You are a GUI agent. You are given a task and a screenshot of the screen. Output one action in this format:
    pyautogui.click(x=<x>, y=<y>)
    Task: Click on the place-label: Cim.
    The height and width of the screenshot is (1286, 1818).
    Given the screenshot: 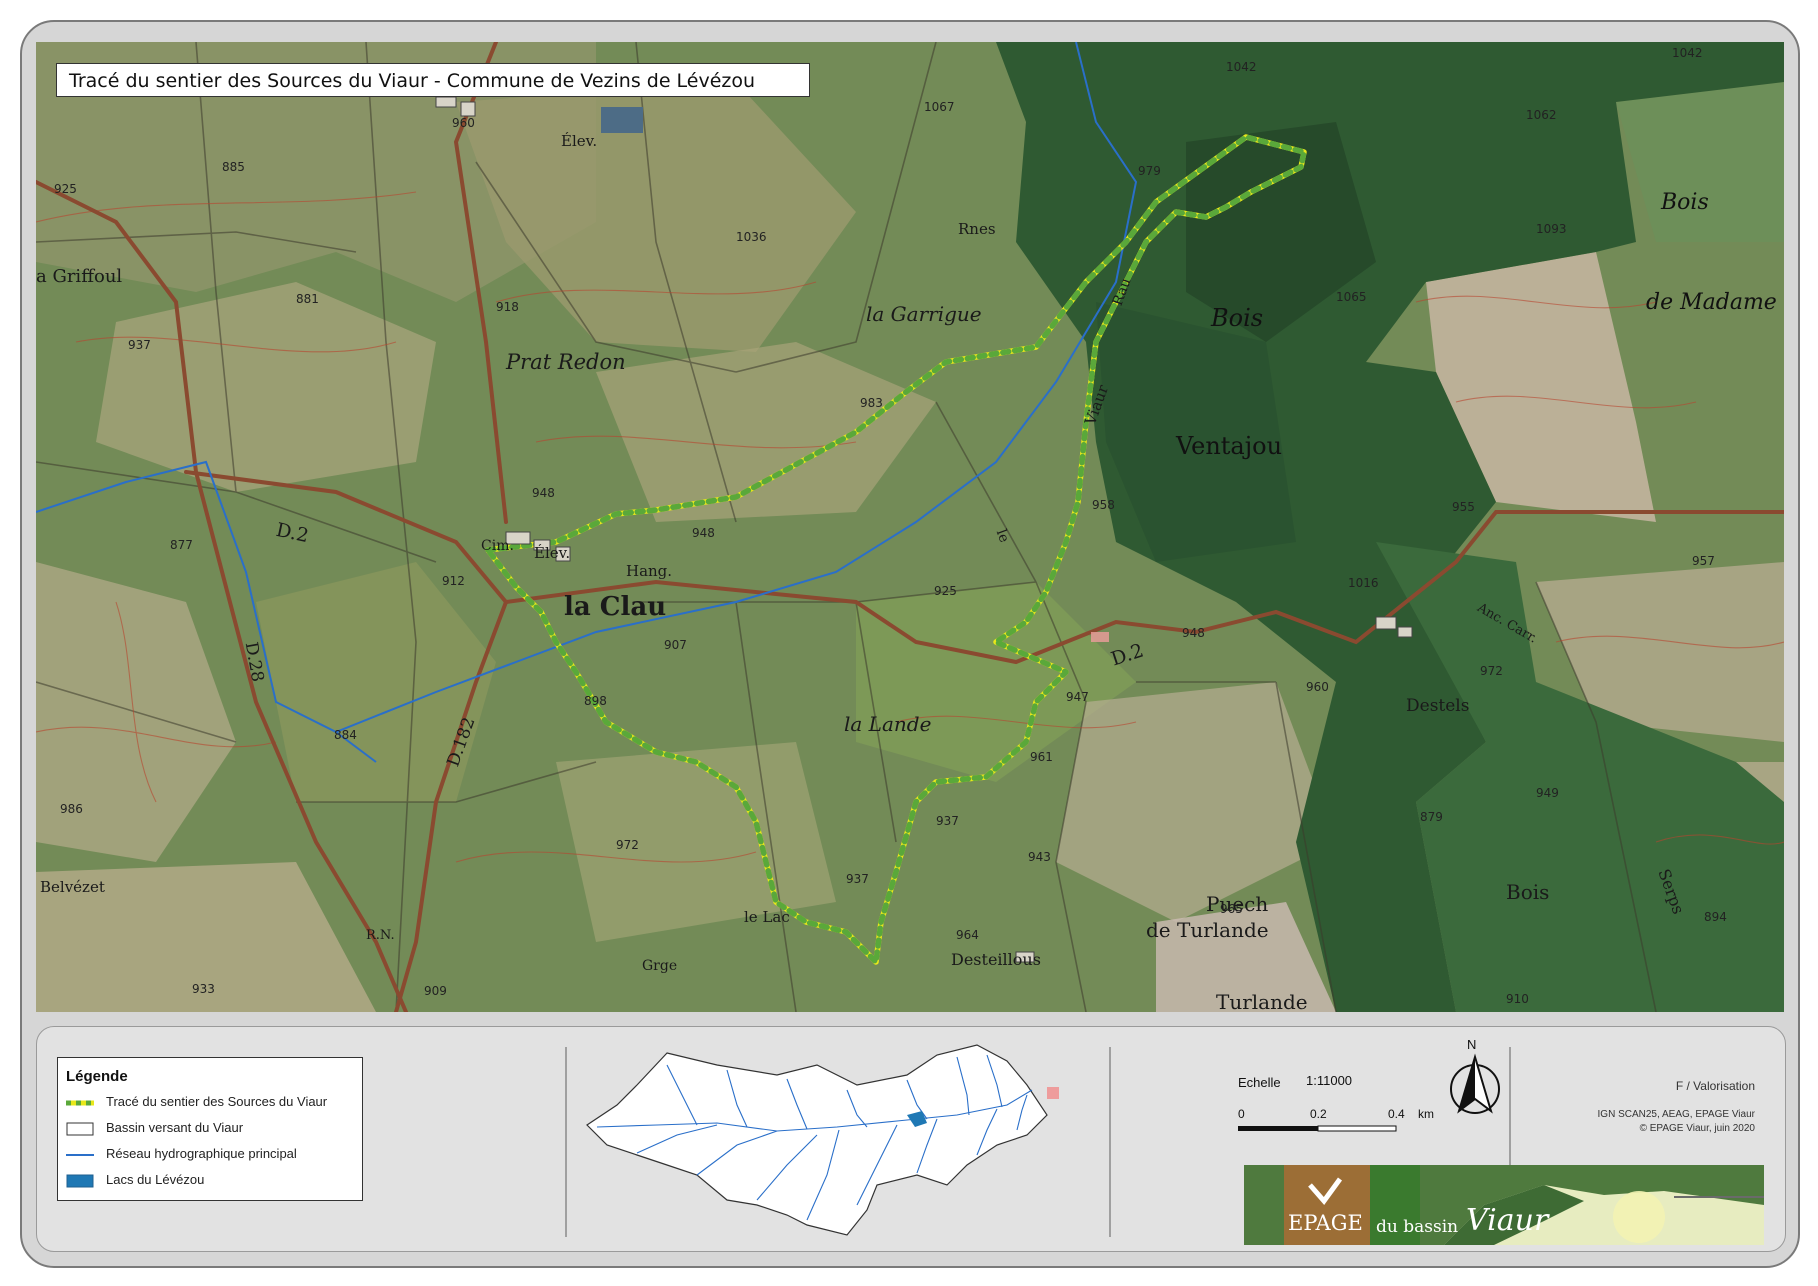 What is the action you would take?
    pyautogui.click(x=497, y=546)
    